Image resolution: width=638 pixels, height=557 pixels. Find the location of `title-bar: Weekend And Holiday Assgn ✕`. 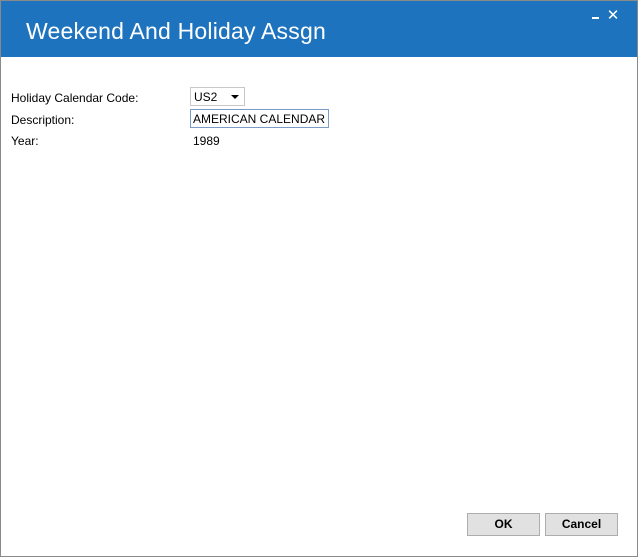

title-bar: Weekend And Holiday Assgn ✕ is located at coordinates (319, 29).